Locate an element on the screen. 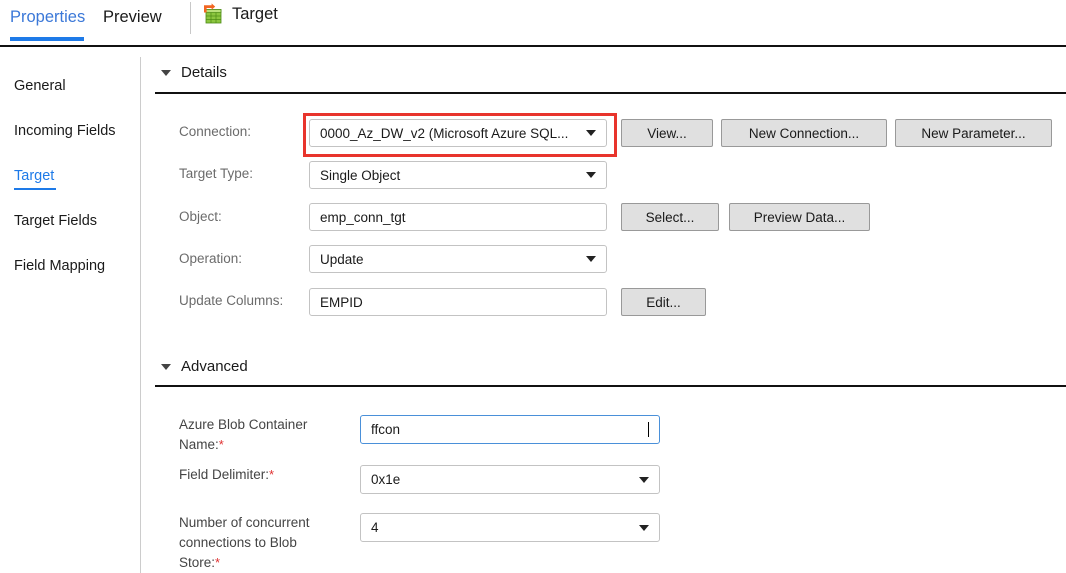  details-section-rule is located at coordinates (610, 93).